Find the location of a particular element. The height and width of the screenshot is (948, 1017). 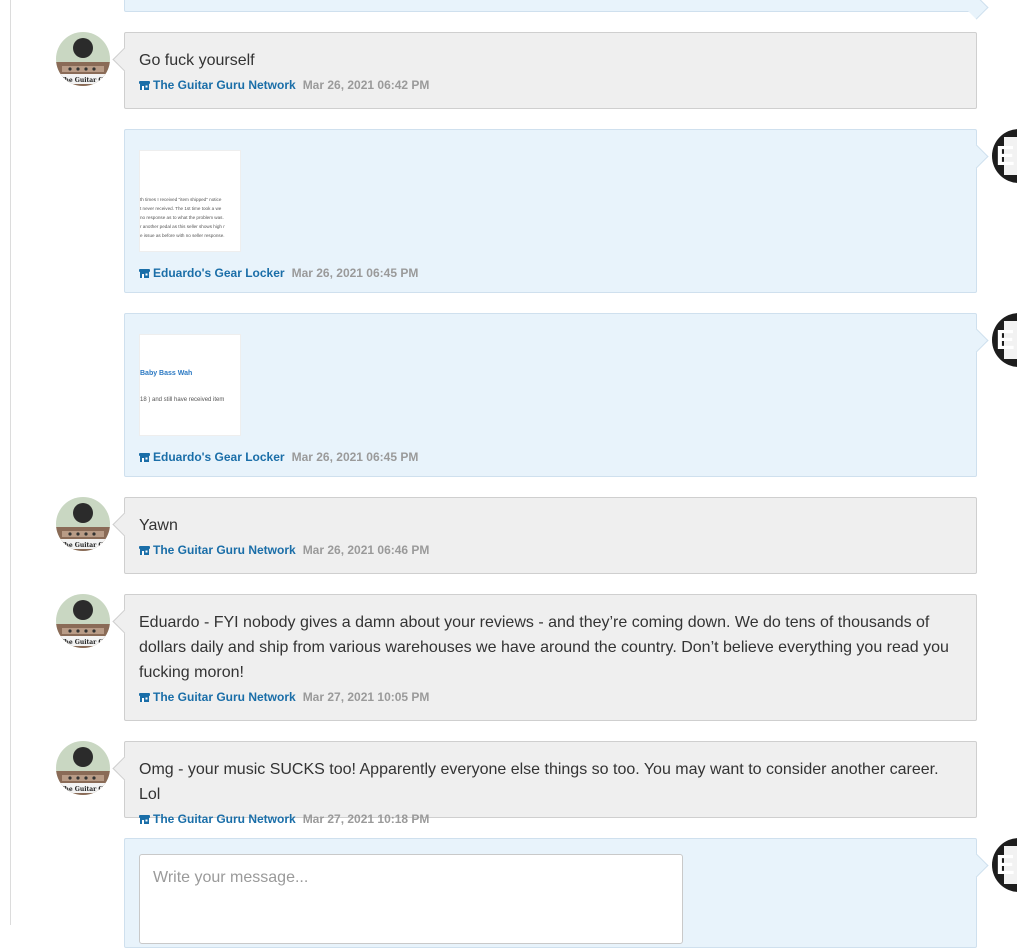

thumbnail-text-line: 18 ) and still have received item is located at coordinates (182, 400).